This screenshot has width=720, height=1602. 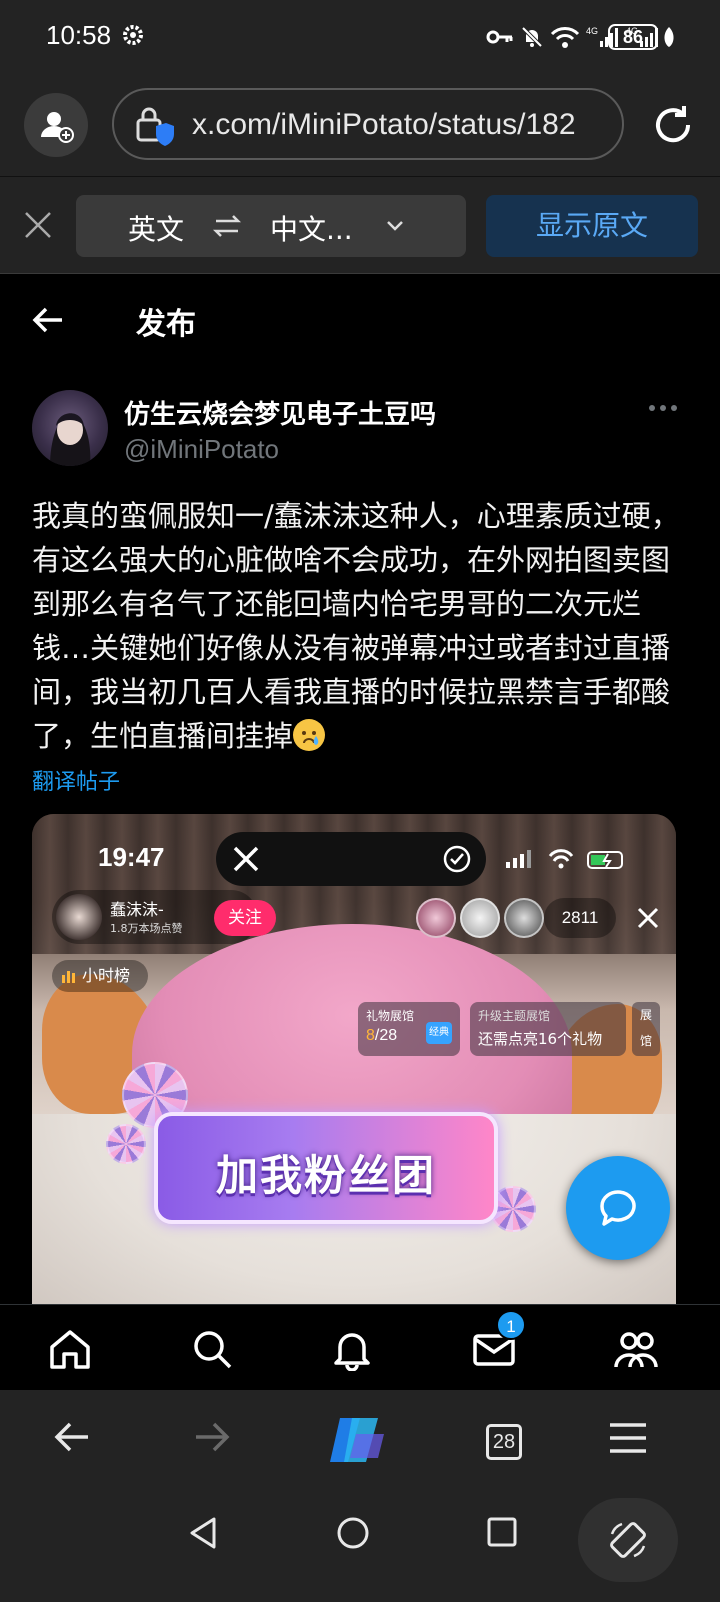 I want to click on streamer-info: 蠢沫沫- 1.8万本场点赞 关注, so click(x=164, y=917).